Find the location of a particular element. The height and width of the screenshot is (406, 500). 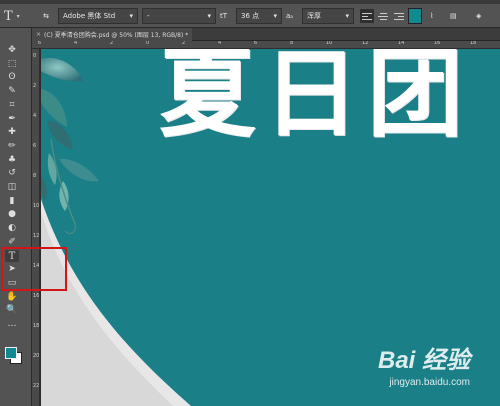

font-size-select: 36 点 ▾ is located at coordinates (259, 16).